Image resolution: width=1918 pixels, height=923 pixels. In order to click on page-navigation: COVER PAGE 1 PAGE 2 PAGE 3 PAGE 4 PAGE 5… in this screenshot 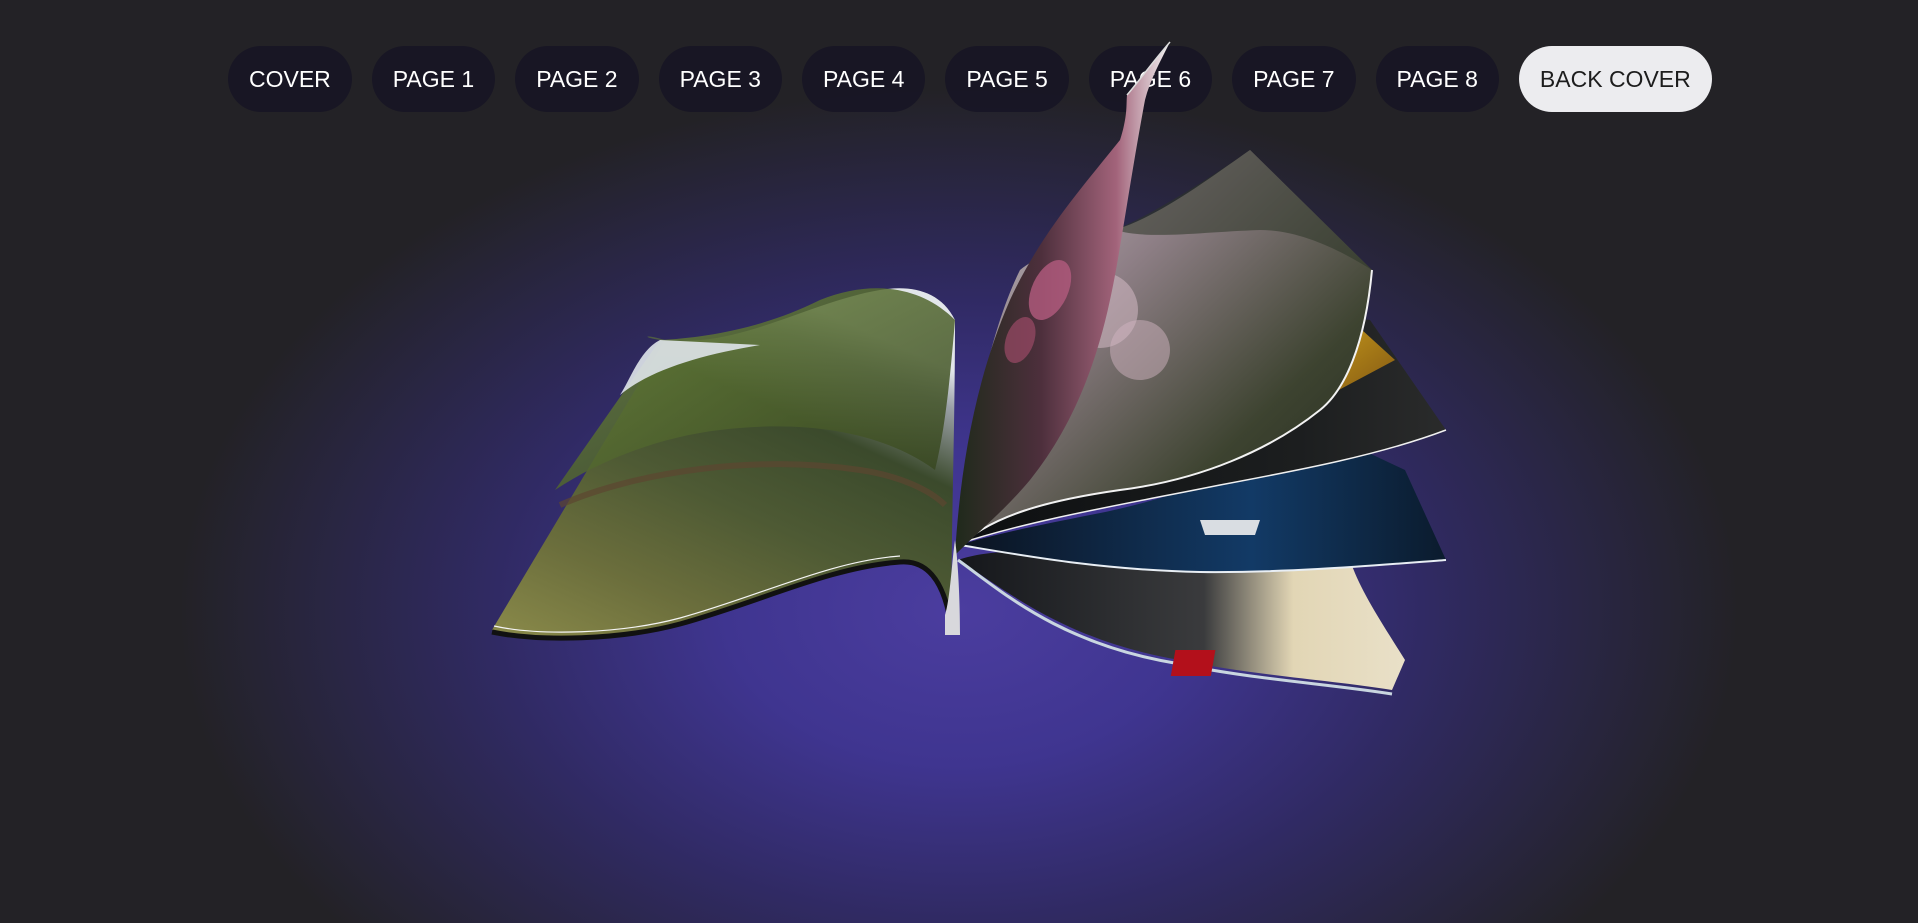, I will do `click(970, 79)`.